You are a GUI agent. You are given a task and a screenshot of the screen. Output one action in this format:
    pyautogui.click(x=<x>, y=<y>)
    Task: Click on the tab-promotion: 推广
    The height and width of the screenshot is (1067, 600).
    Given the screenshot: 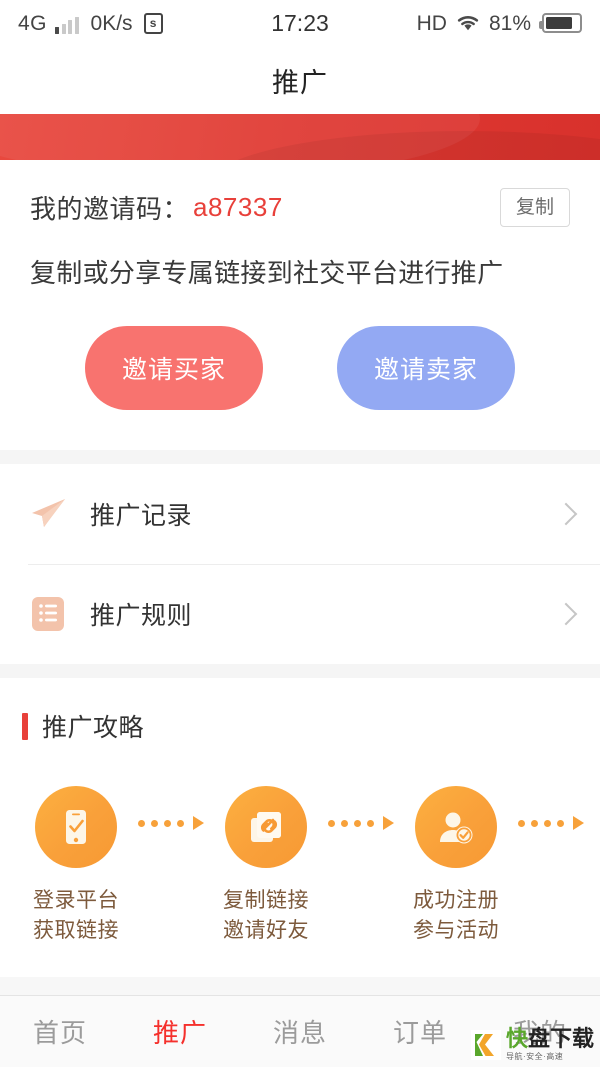 What is the action you would take?
    pyautogui.click(x=180, y=1031)
    